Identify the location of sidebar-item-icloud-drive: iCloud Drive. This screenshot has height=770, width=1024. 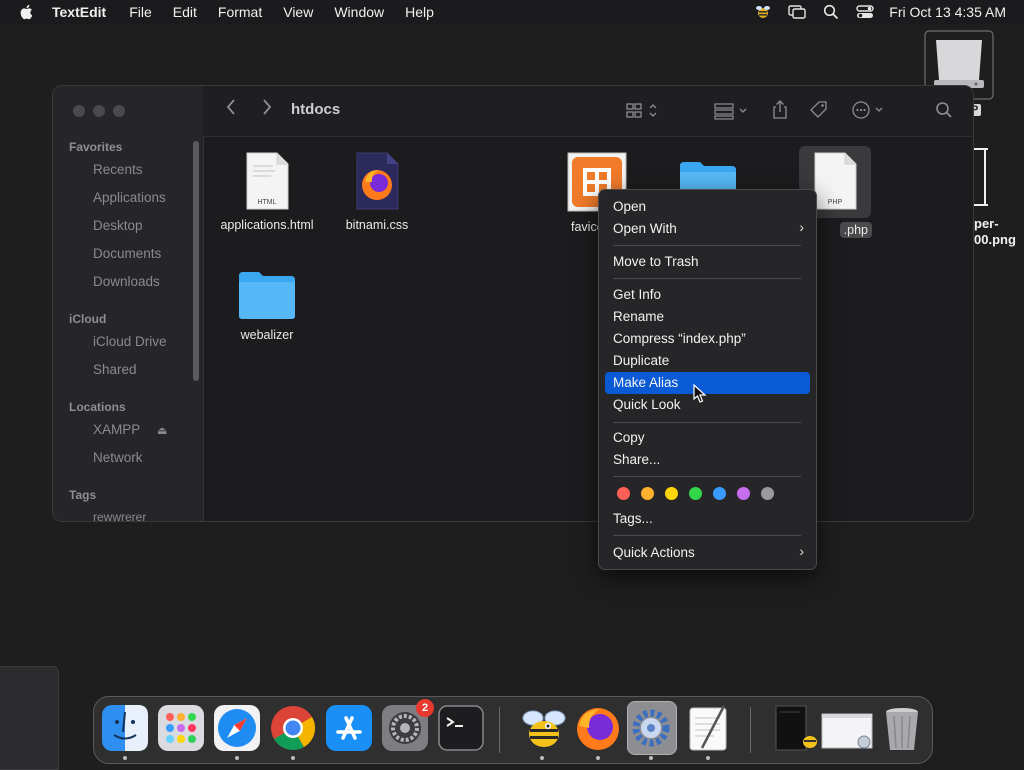
(130, 341).